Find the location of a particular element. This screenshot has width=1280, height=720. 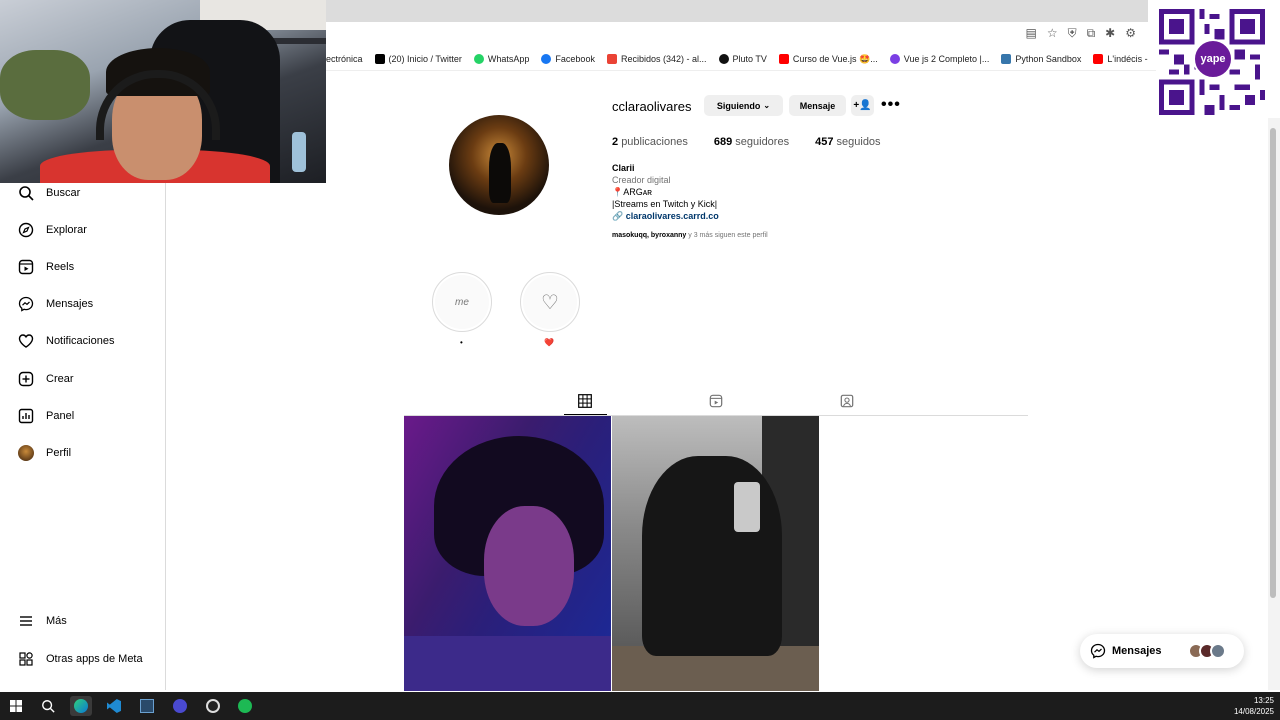

following-button: Siguiendo ⌄ is located at coordinates (743, 105).